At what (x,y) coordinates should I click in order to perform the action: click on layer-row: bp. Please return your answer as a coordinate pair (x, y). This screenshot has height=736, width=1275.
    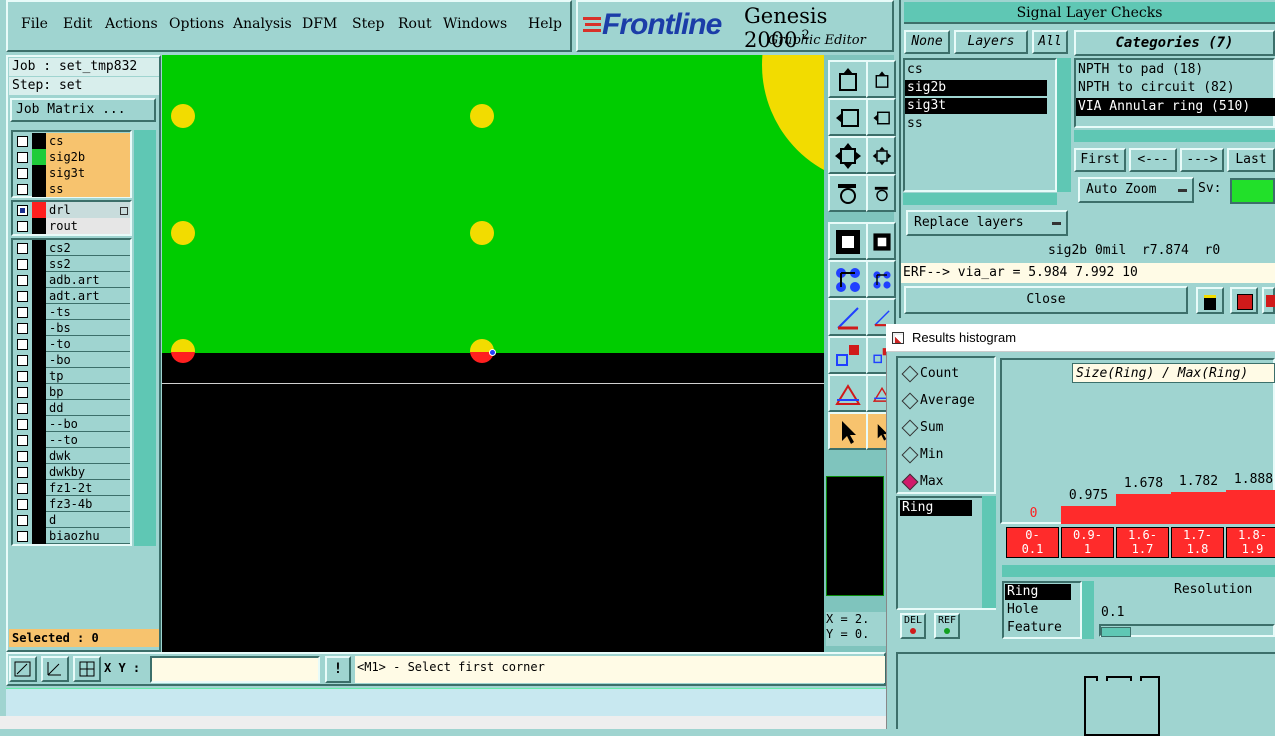
    Looking at the image, I should click on (72, 392).